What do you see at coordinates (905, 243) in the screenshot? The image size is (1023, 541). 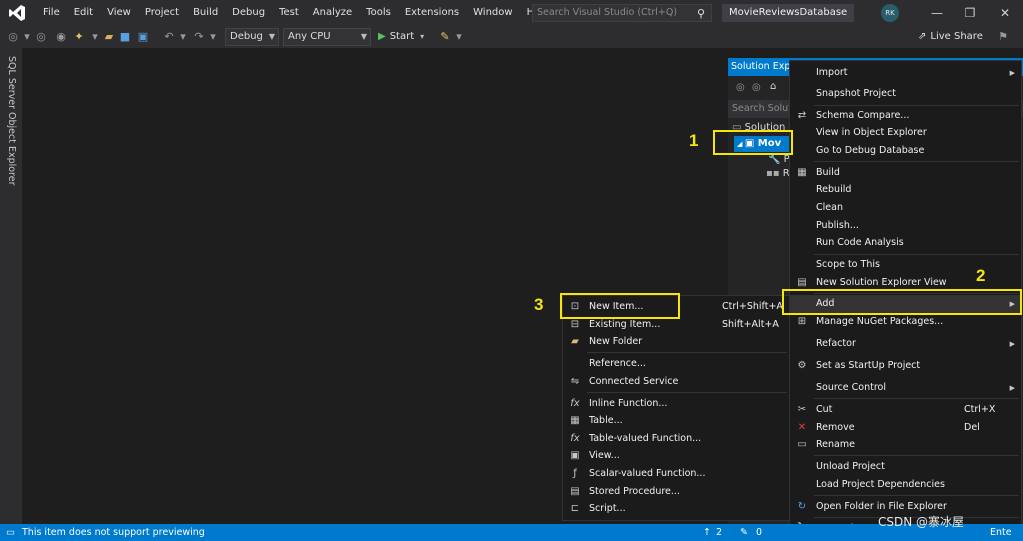 I see `menu-item-run-code-analysis: Run Code Analysis` at bounding box center [905, 243].